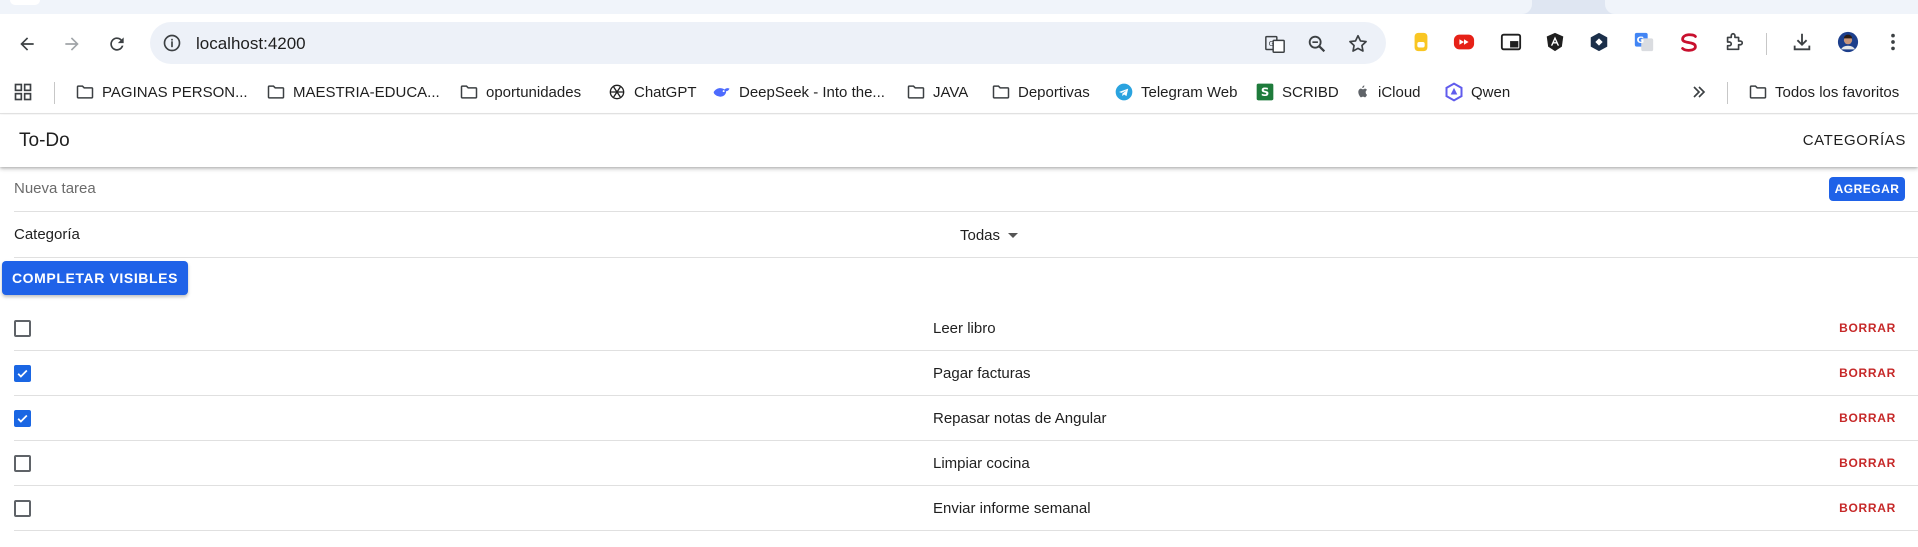 The height and width of the screenshot is (547, 1918). I want to click on scribd-icon: S, so click(1265, 92).